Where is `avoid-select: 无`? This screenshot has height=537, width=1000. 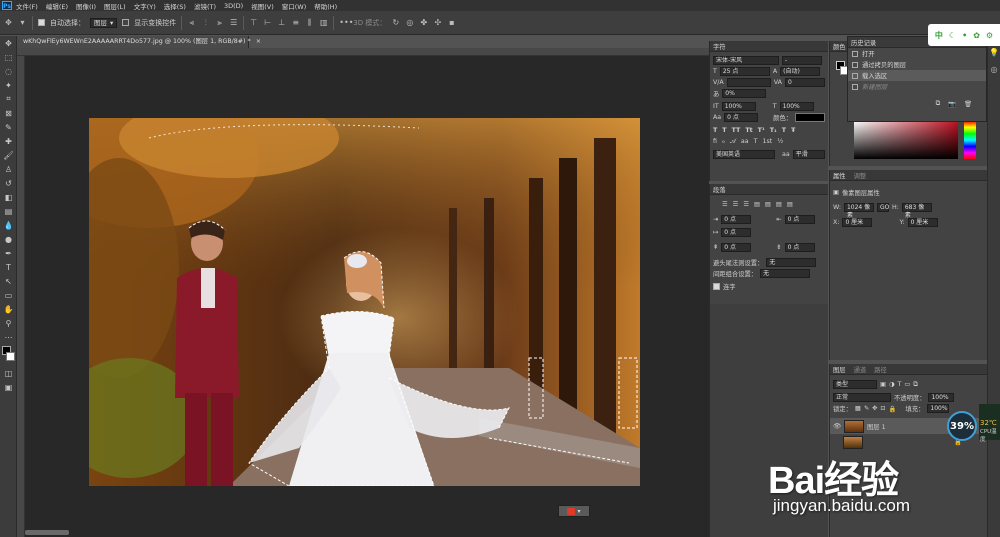 avoid-select: 无 is located at coordinates (791, 262).